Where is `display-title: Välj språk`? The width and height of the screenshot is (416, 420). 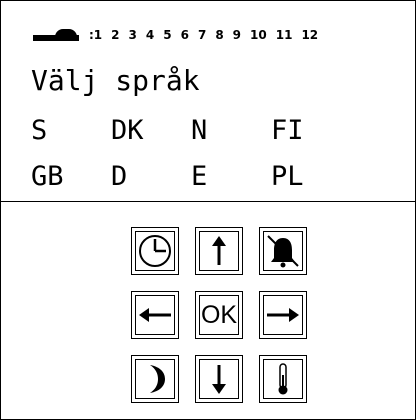
display-title: Välj språk is located at coordinates (115, 80).